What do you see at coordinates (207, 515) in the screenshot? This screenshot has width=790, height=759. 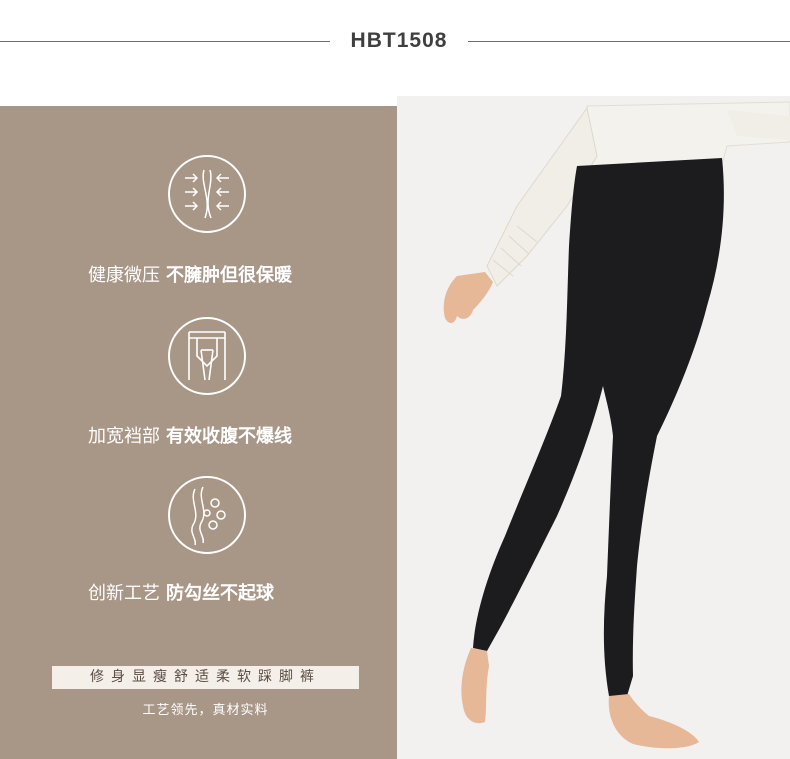 I see `fabric-fiber-icon` at bounding box center [207, 515].